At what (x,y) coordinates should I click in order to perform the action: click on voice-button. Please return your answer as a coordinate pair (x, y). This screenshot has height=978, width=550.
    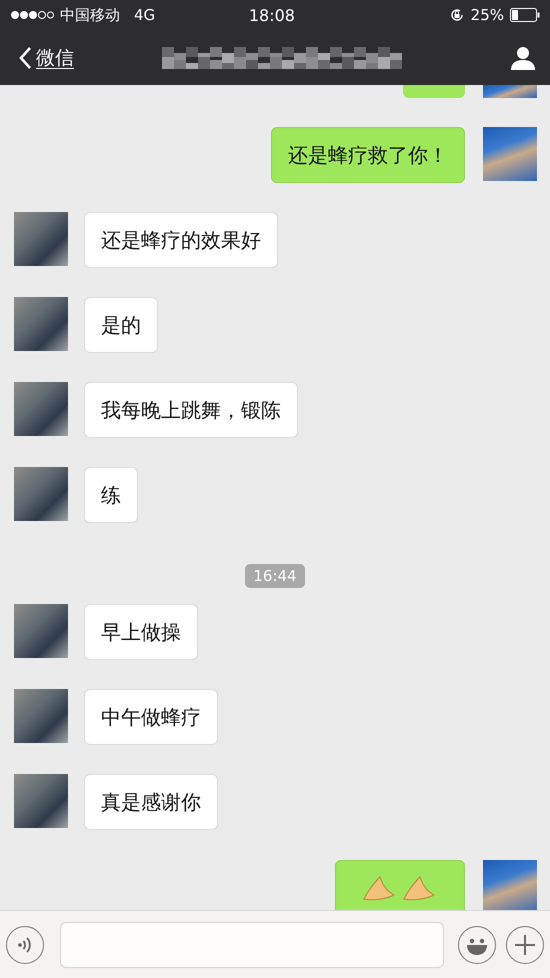
    Looking at the image, I should click on (25, 945).